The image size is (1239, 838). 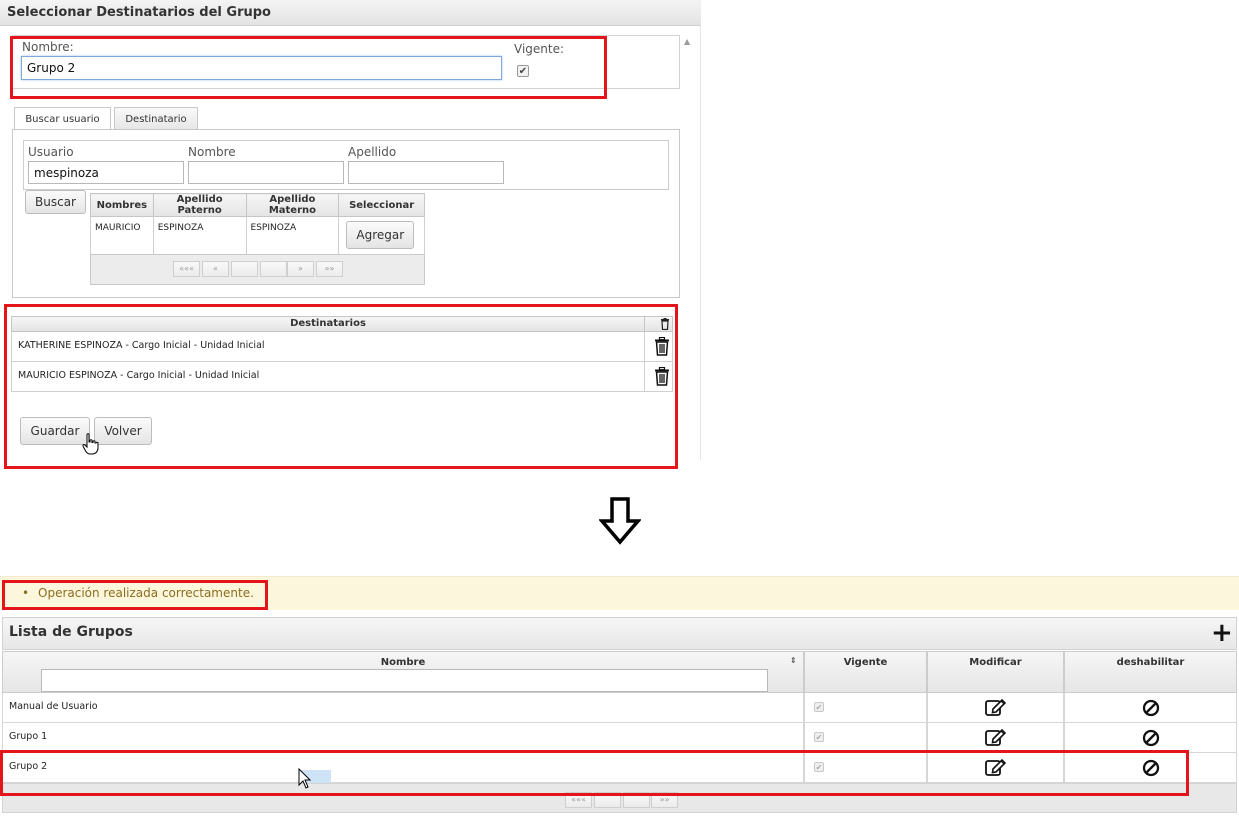 I want to click on down-arrow-icon, so click(x=620, y=521).